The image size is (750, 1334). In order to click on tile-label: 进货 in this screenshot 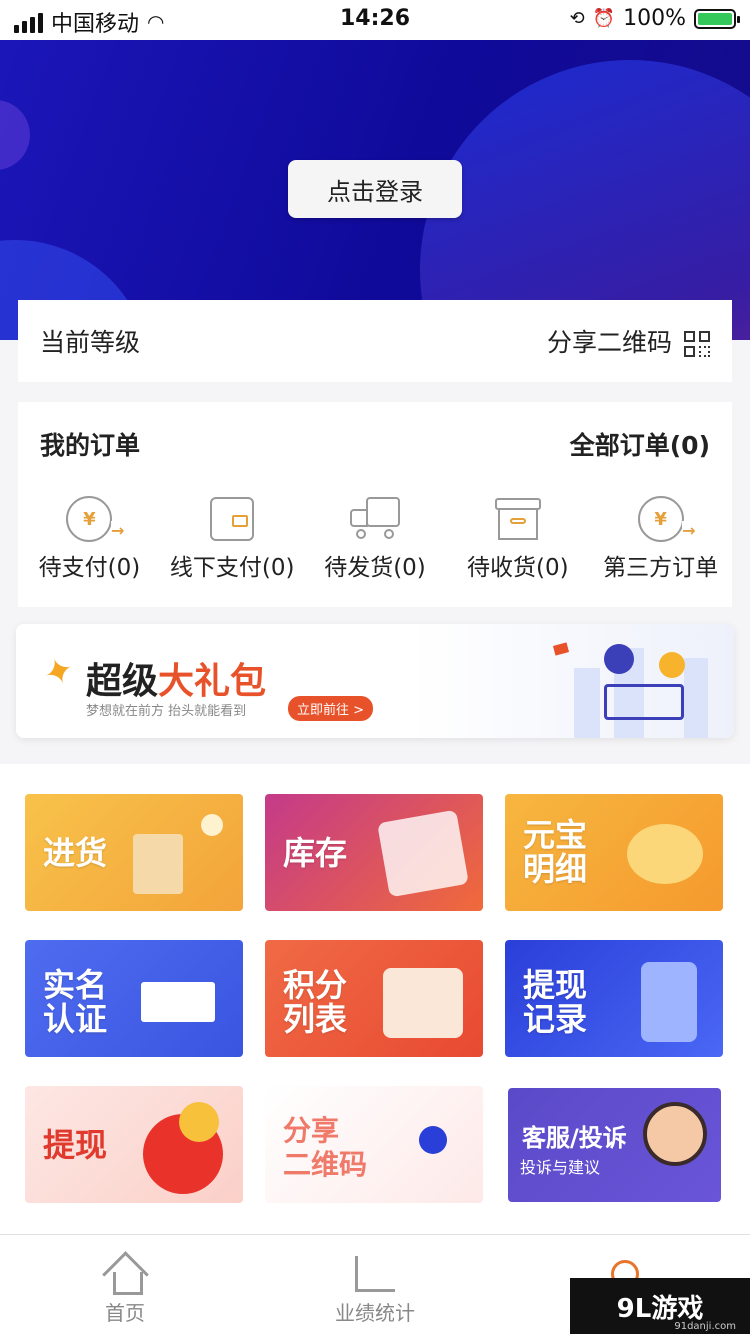, I will do `click(75, 853)`.